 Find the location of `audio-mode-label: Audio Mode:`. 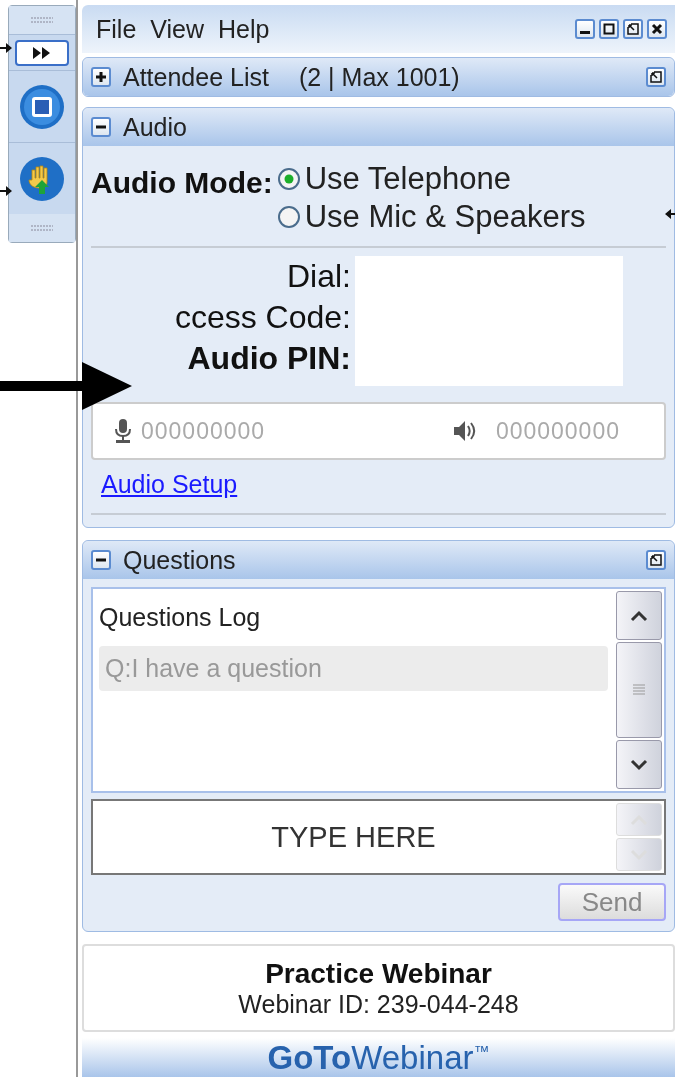

audio-mode-label: Audio Mode: is located at coordinates (182, 183).